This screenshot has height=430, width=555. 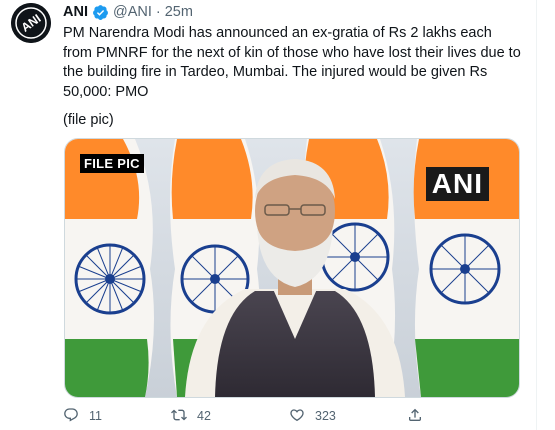 I want to click on retweet-count: 42, so click(x=204, y=416).